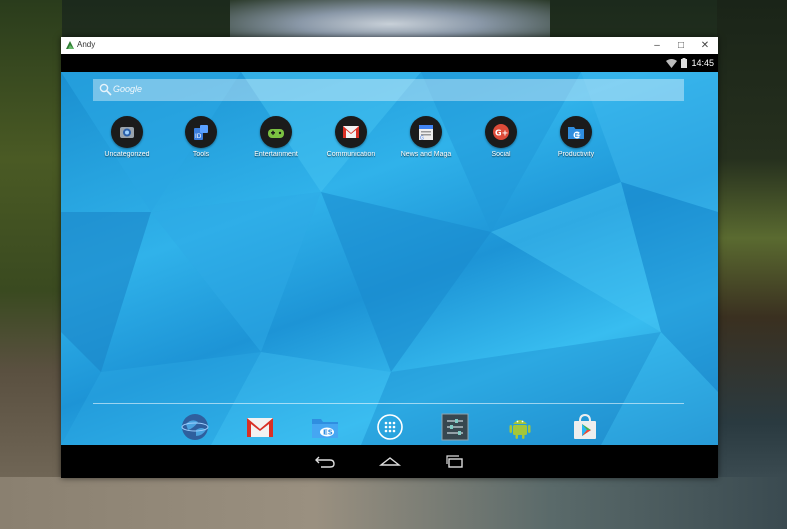 This screenshot has height=529, width=787. Describe the element at coordinates (31, 264) in the screenshot. I see `desktop-wallpaper-left` at that location.